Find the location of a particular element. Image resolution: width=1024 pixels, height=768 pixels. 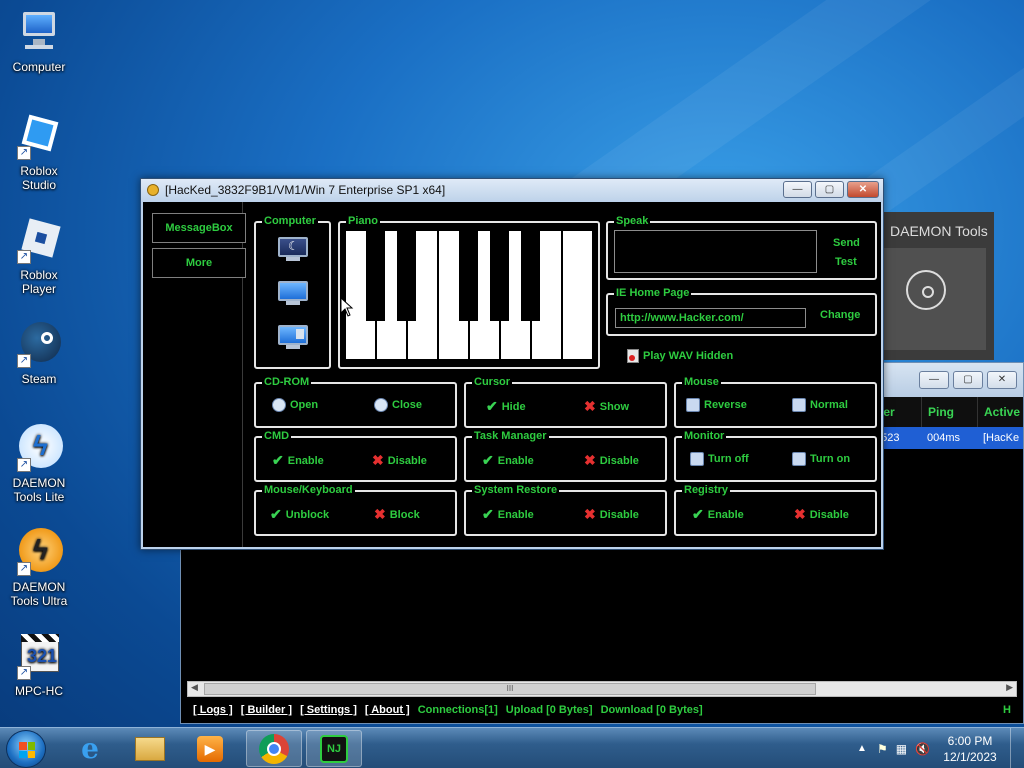

speak-text-input is located at coordinates (715, 251).